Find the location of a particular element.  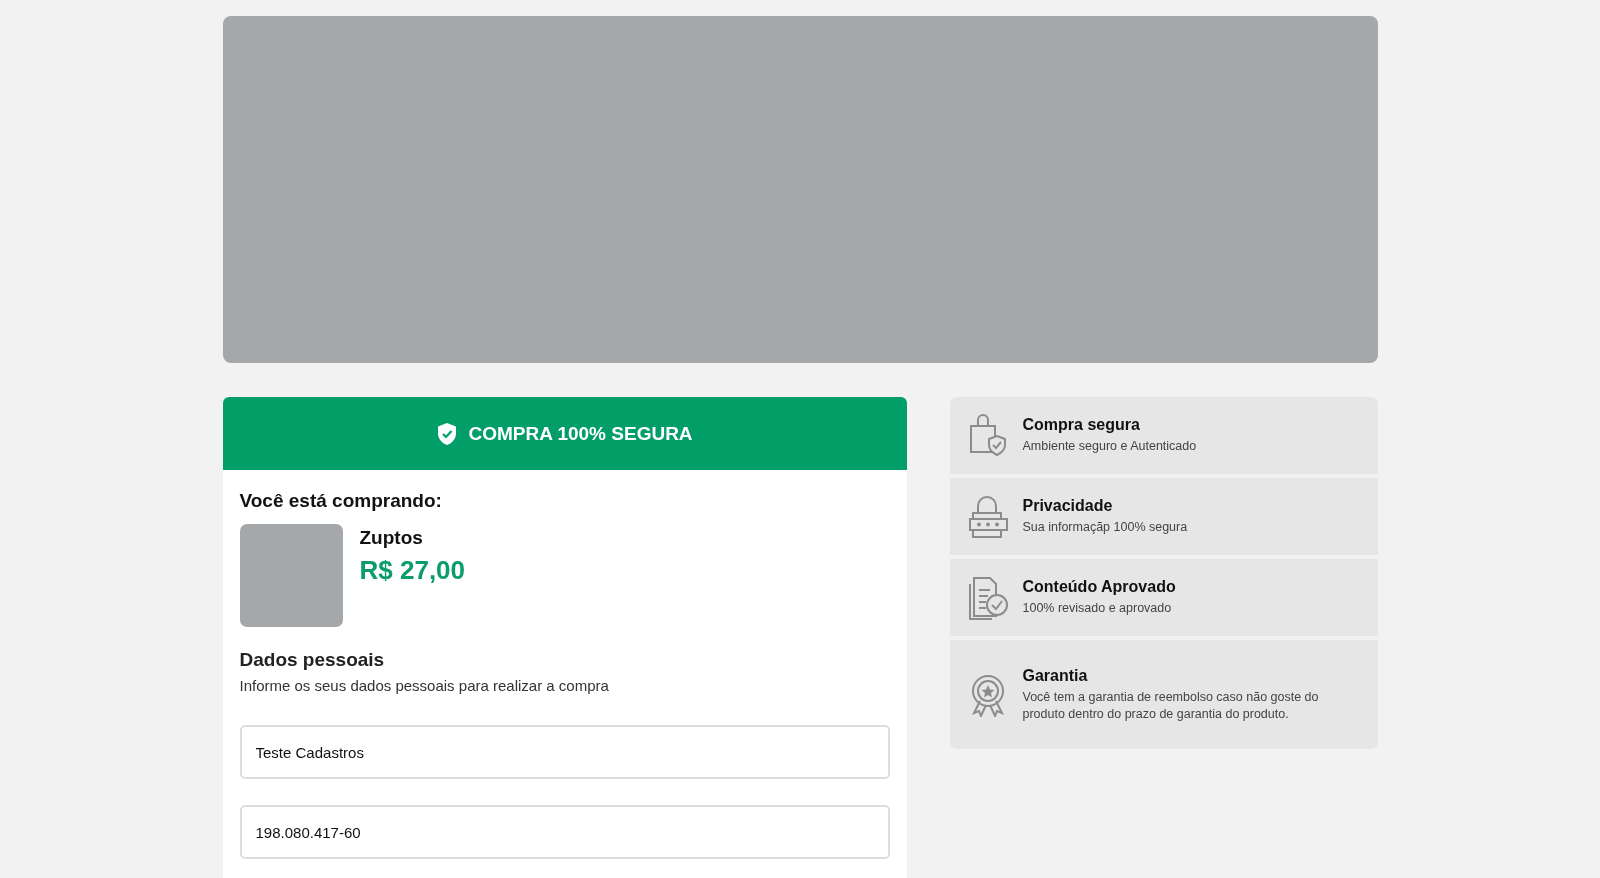

feature-title: Compra segura is located at coordinates (1081, 425).